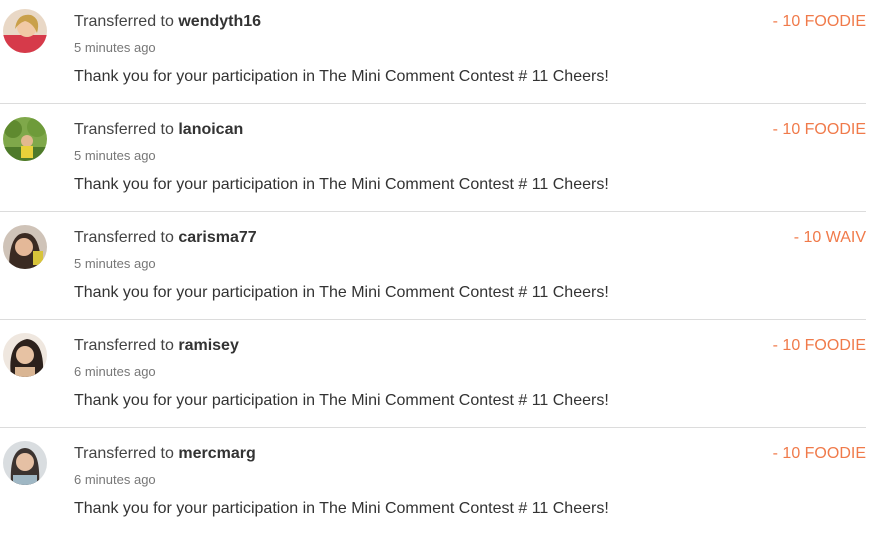  What do you see at coordinates (829, 237) in the screenshot?
I see `transfer-amount: - 10 WAIV` at bounding box center [829, 237].